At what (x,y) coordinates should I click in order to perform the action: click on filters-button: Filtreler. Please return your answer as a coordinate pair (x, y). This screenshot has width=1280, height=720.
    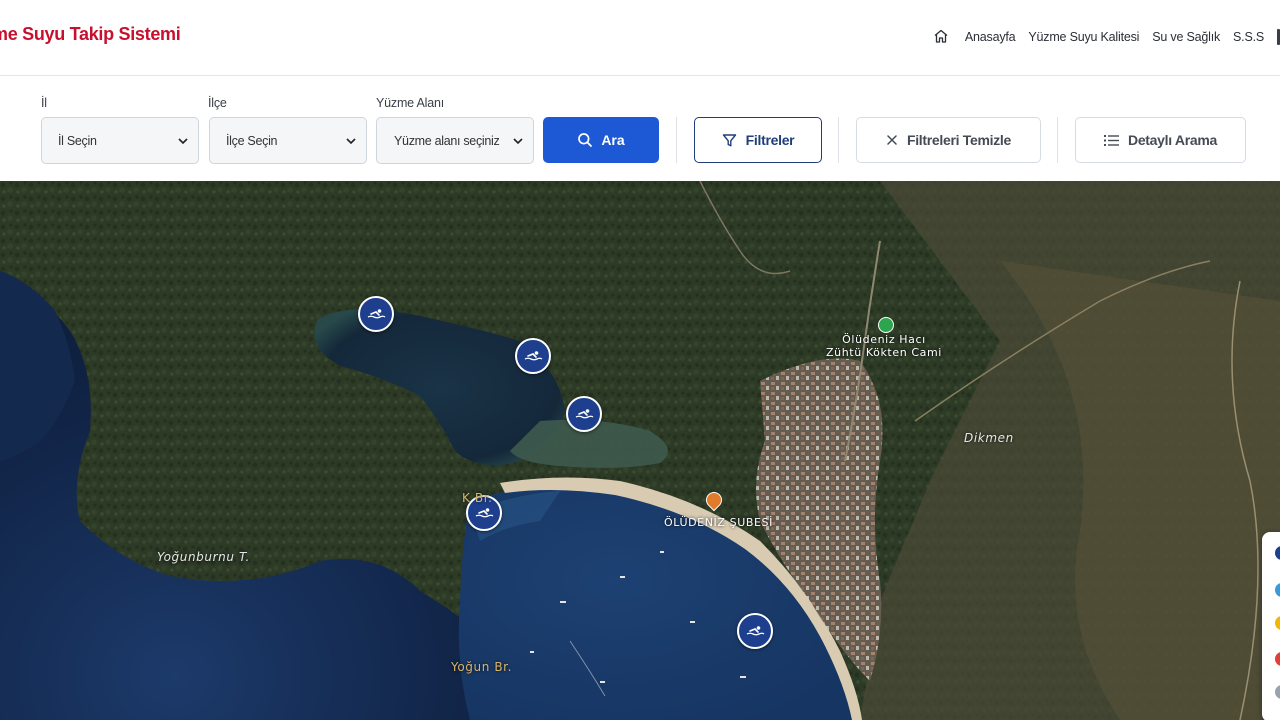
    Looking at the image, I should click on (758, 140).